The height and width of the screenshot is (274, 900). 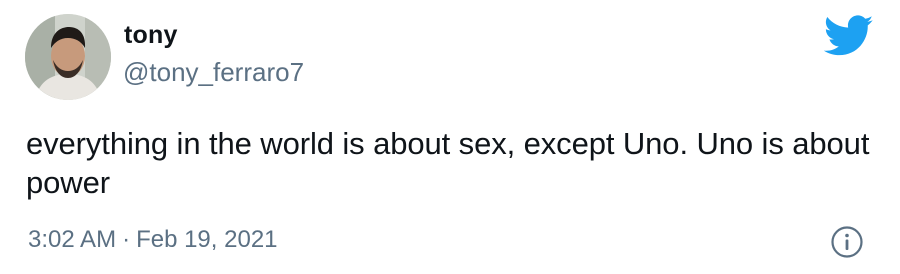 I want to click on tweet-time: 3:02 AM, so click(x=72, y=239).